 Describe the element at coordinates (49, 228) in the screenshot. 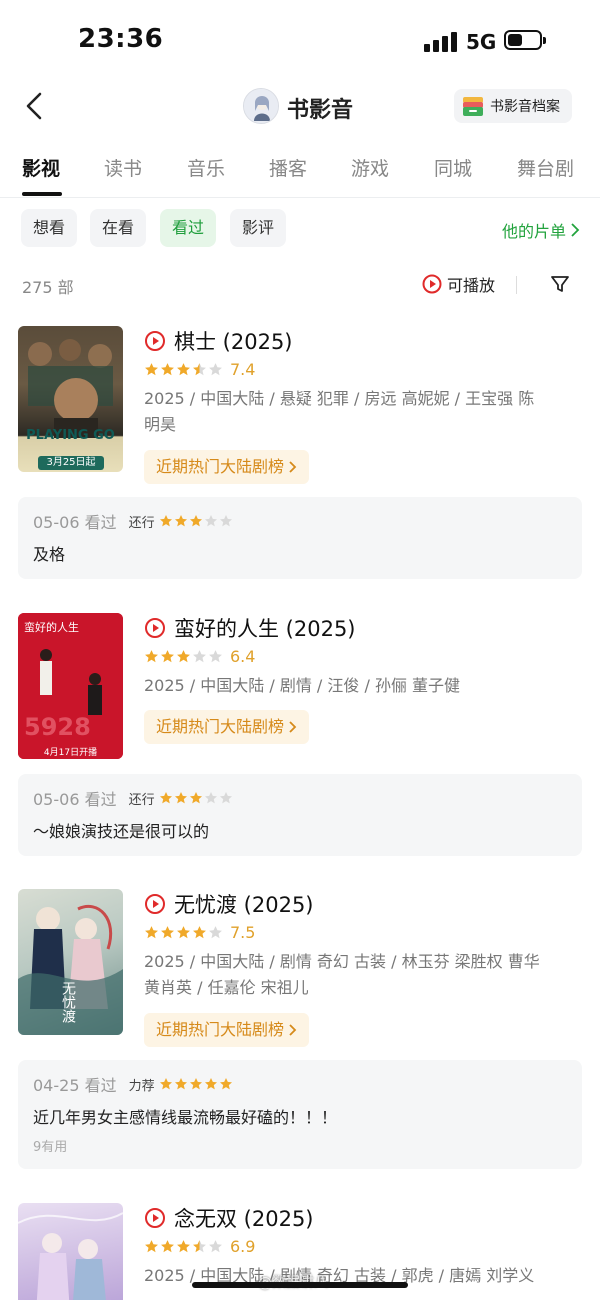

I see `filter-want: 想看` at that location.